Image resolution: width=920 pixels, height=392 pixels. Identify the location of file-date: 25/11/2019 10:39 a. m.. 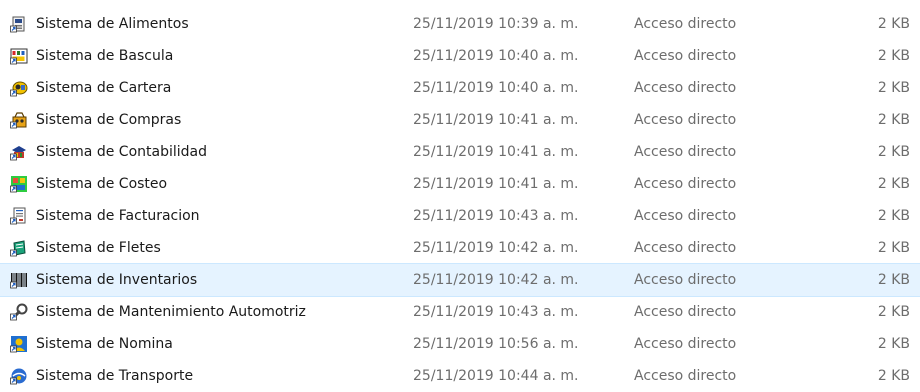
(496, 24).